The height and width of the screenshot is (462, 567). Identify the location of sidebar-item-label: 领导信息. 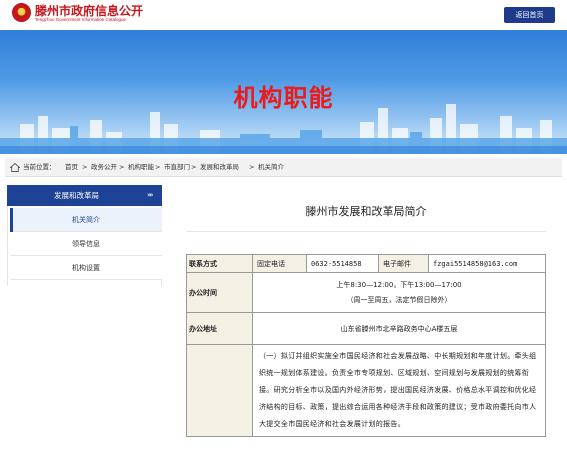
(86, 244).